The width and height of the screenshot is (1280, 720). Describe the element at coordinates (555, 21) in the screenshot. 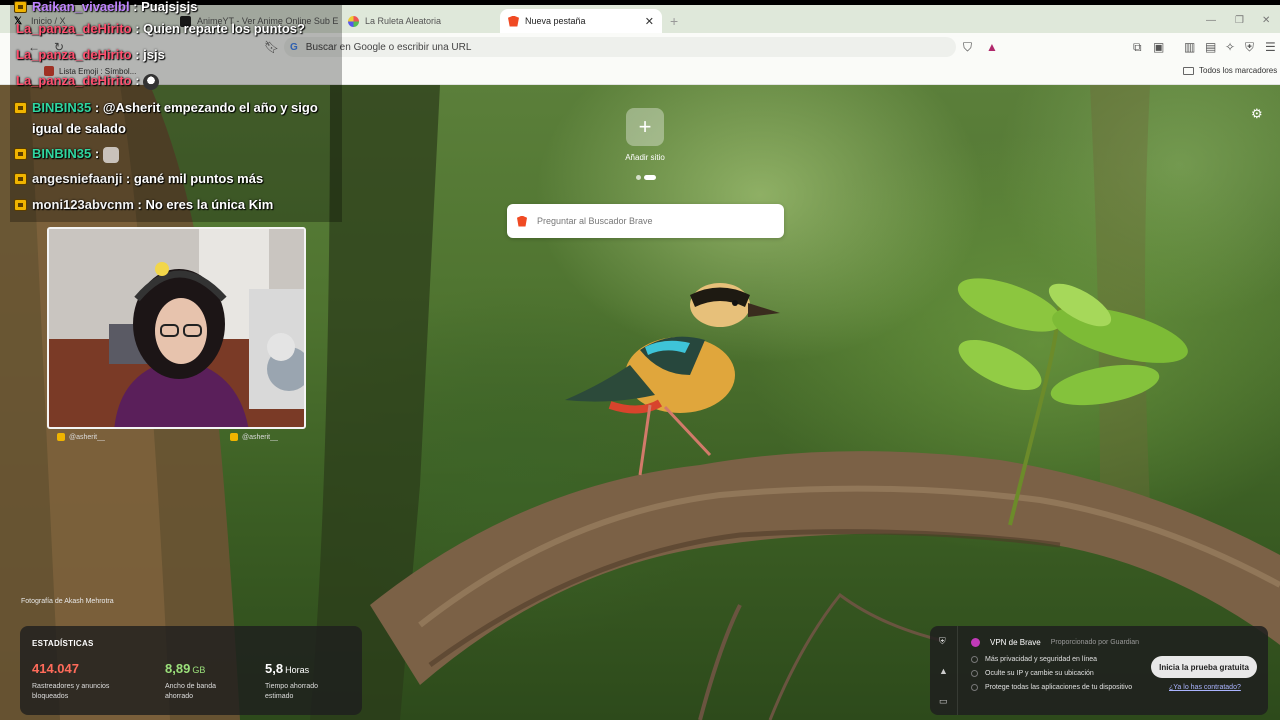

I see `tab-label: Nueva pestaña` at that location.